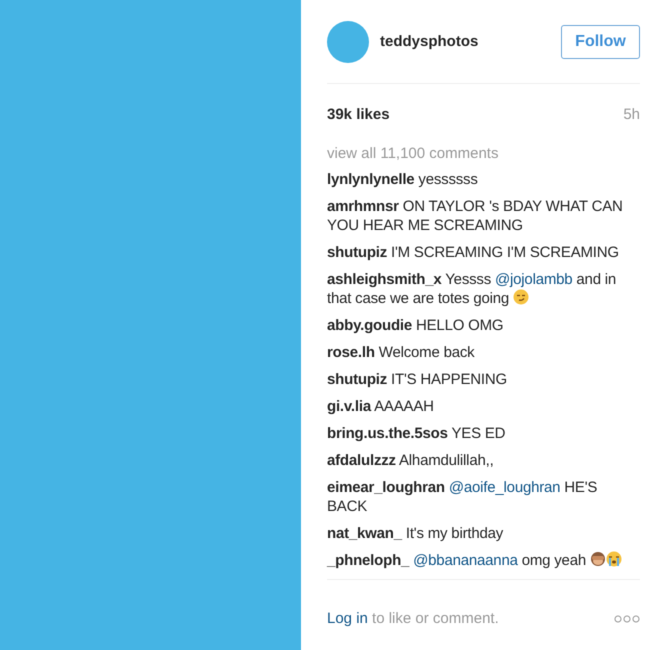  What do you see at coordinates (470, 41) in the screenshot?
I see `username: teddysphotos` at bounding box center [470, 41].